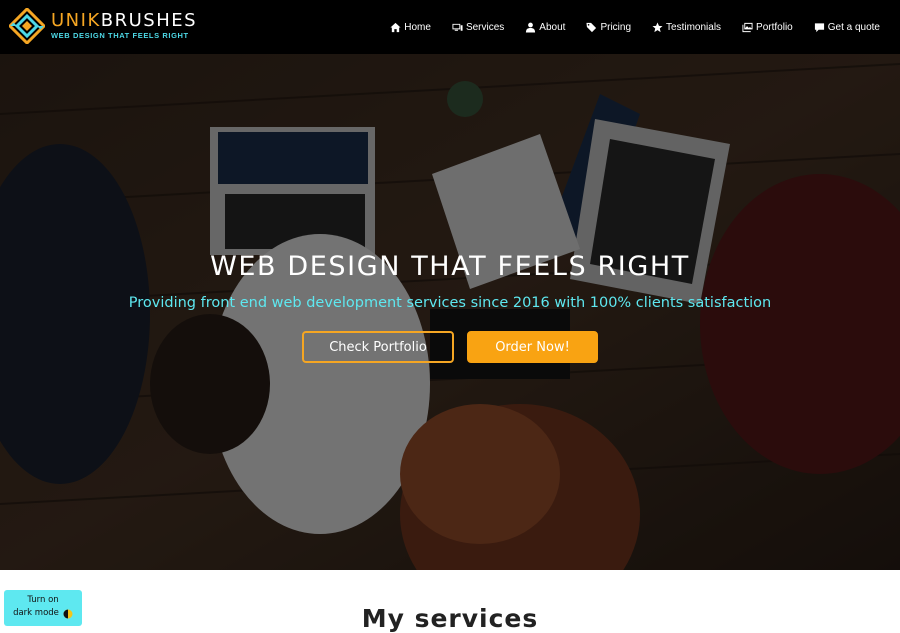  I want to click on monitor-icon, so click(457, 27).